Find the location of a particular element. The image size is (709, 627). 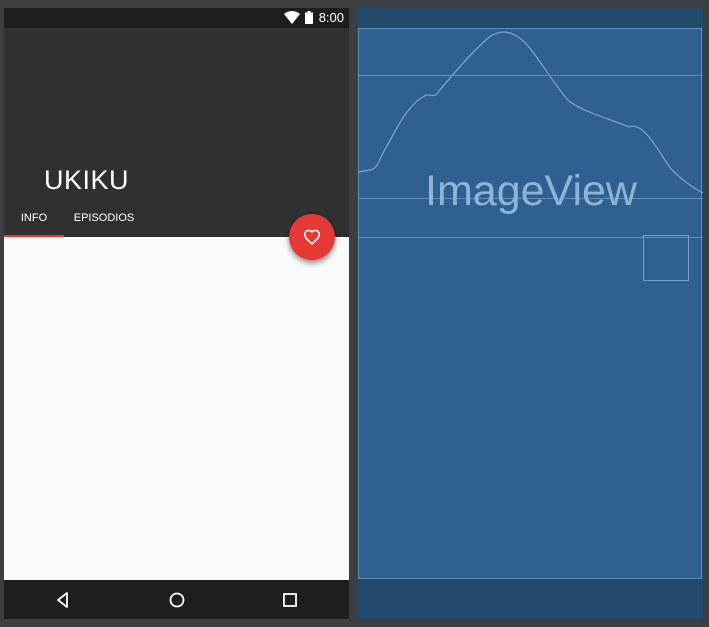

recent-apps-button is located at coordinates (290, 600).